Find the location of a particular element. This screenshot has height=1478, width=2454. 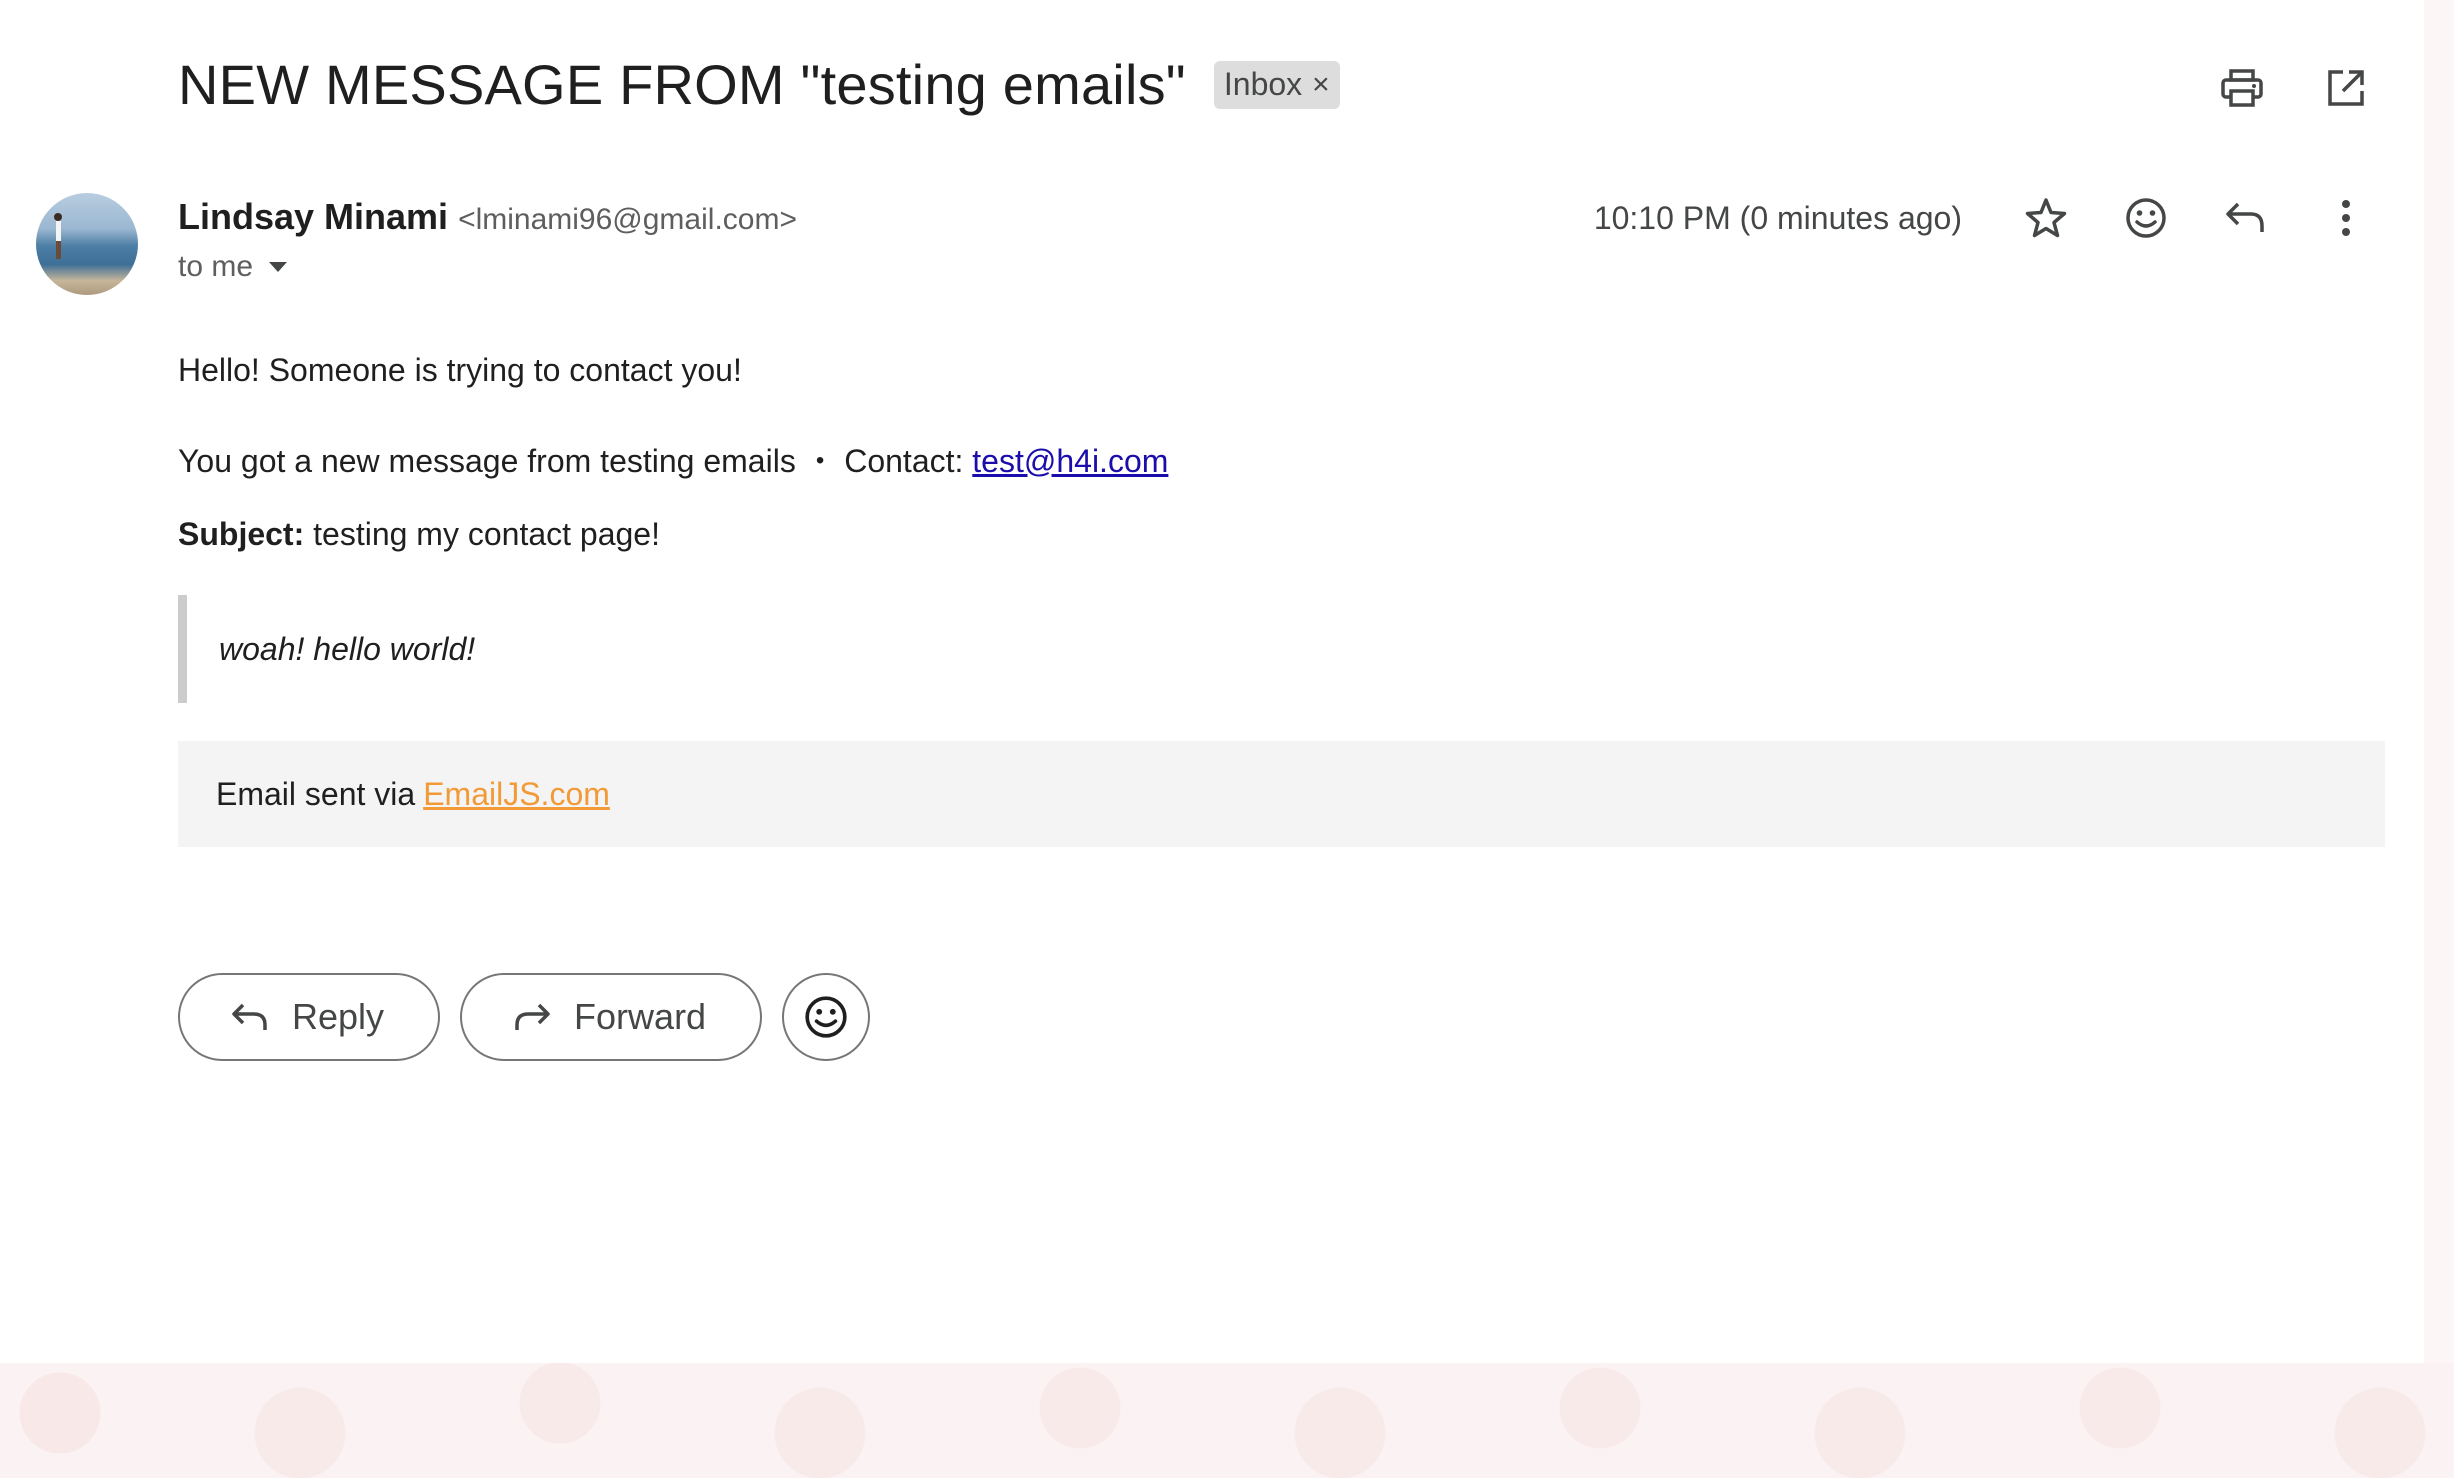

sender-avatar is located at coordinates (87, 244).